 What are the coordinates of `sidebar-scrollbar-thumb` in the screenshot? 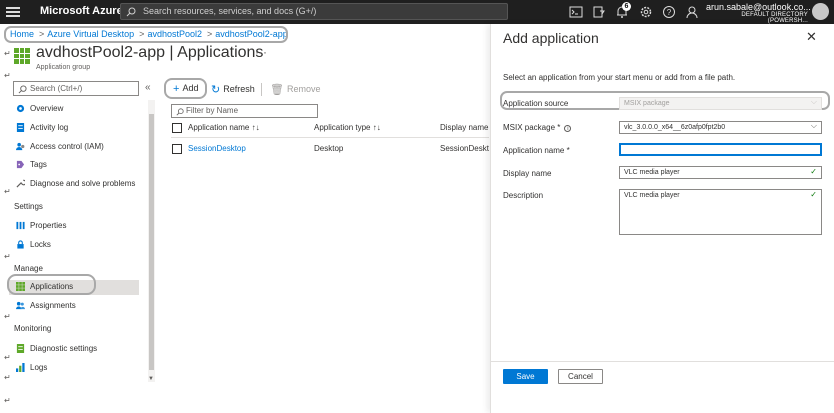 It's located at (151, 242).